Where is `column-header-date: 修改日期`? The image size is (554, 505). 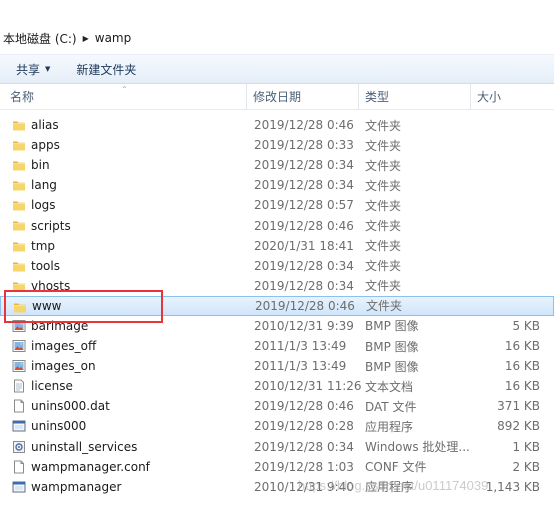
column-header-date: 修改日期 is located at coordinates (303, 97).